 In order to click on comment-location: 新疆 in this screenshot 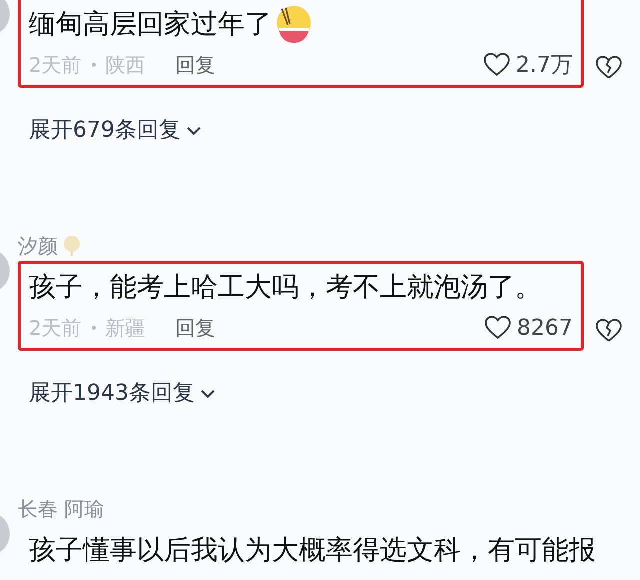, I will do `click(126, 328)`.